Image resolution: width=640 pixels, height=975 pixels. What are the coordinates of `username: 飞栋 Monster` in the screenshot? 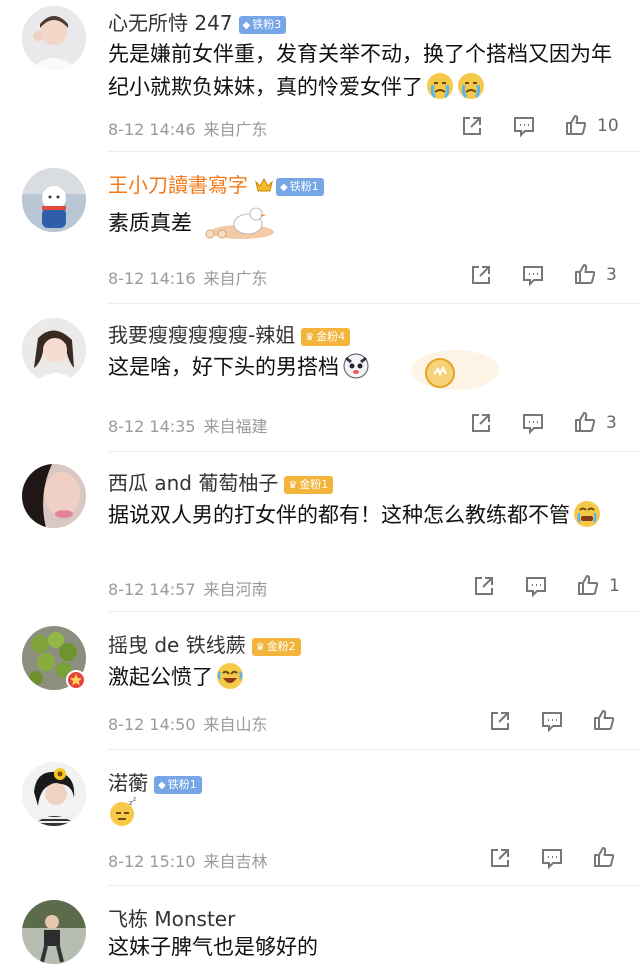 It's located at (171, 917).